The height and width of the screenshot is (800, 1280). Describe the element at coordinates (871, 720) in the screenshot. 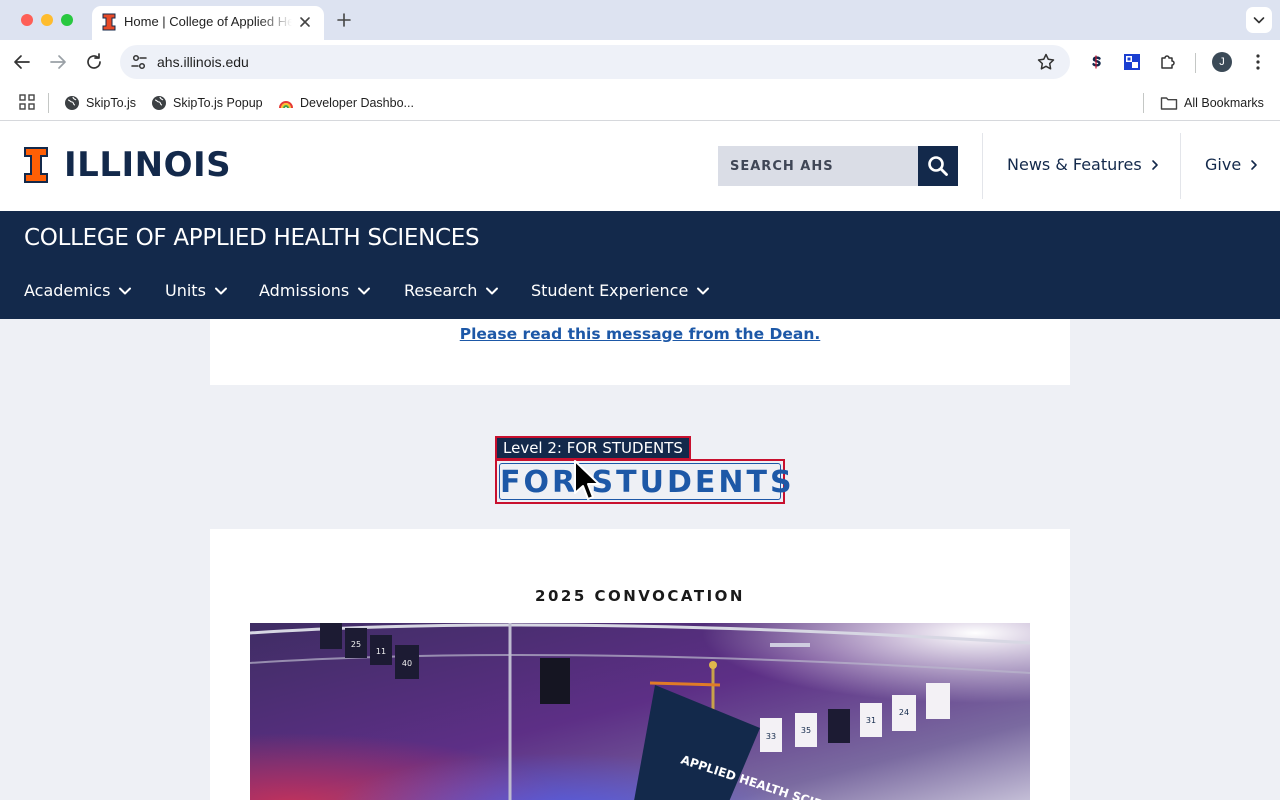

I see `jersey-number: 31` at that location.